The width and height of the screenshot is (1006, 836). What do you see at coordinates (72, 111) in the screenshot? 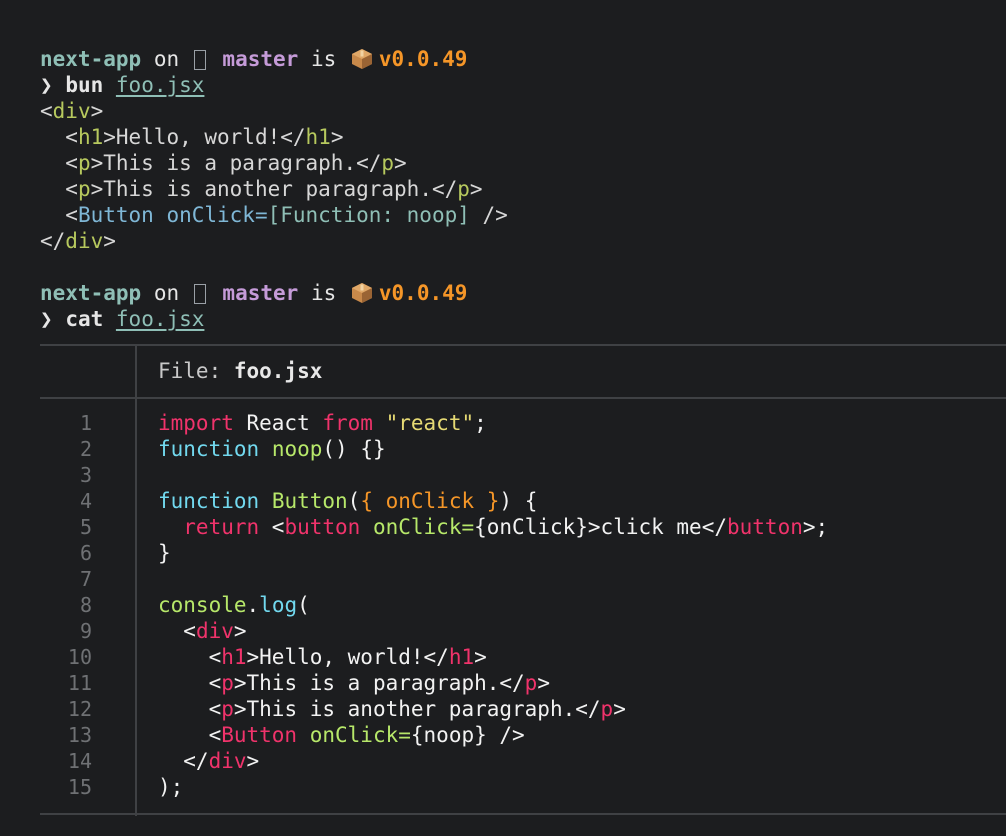
I see `output-line: <div>` at bounding box center [72, 111].